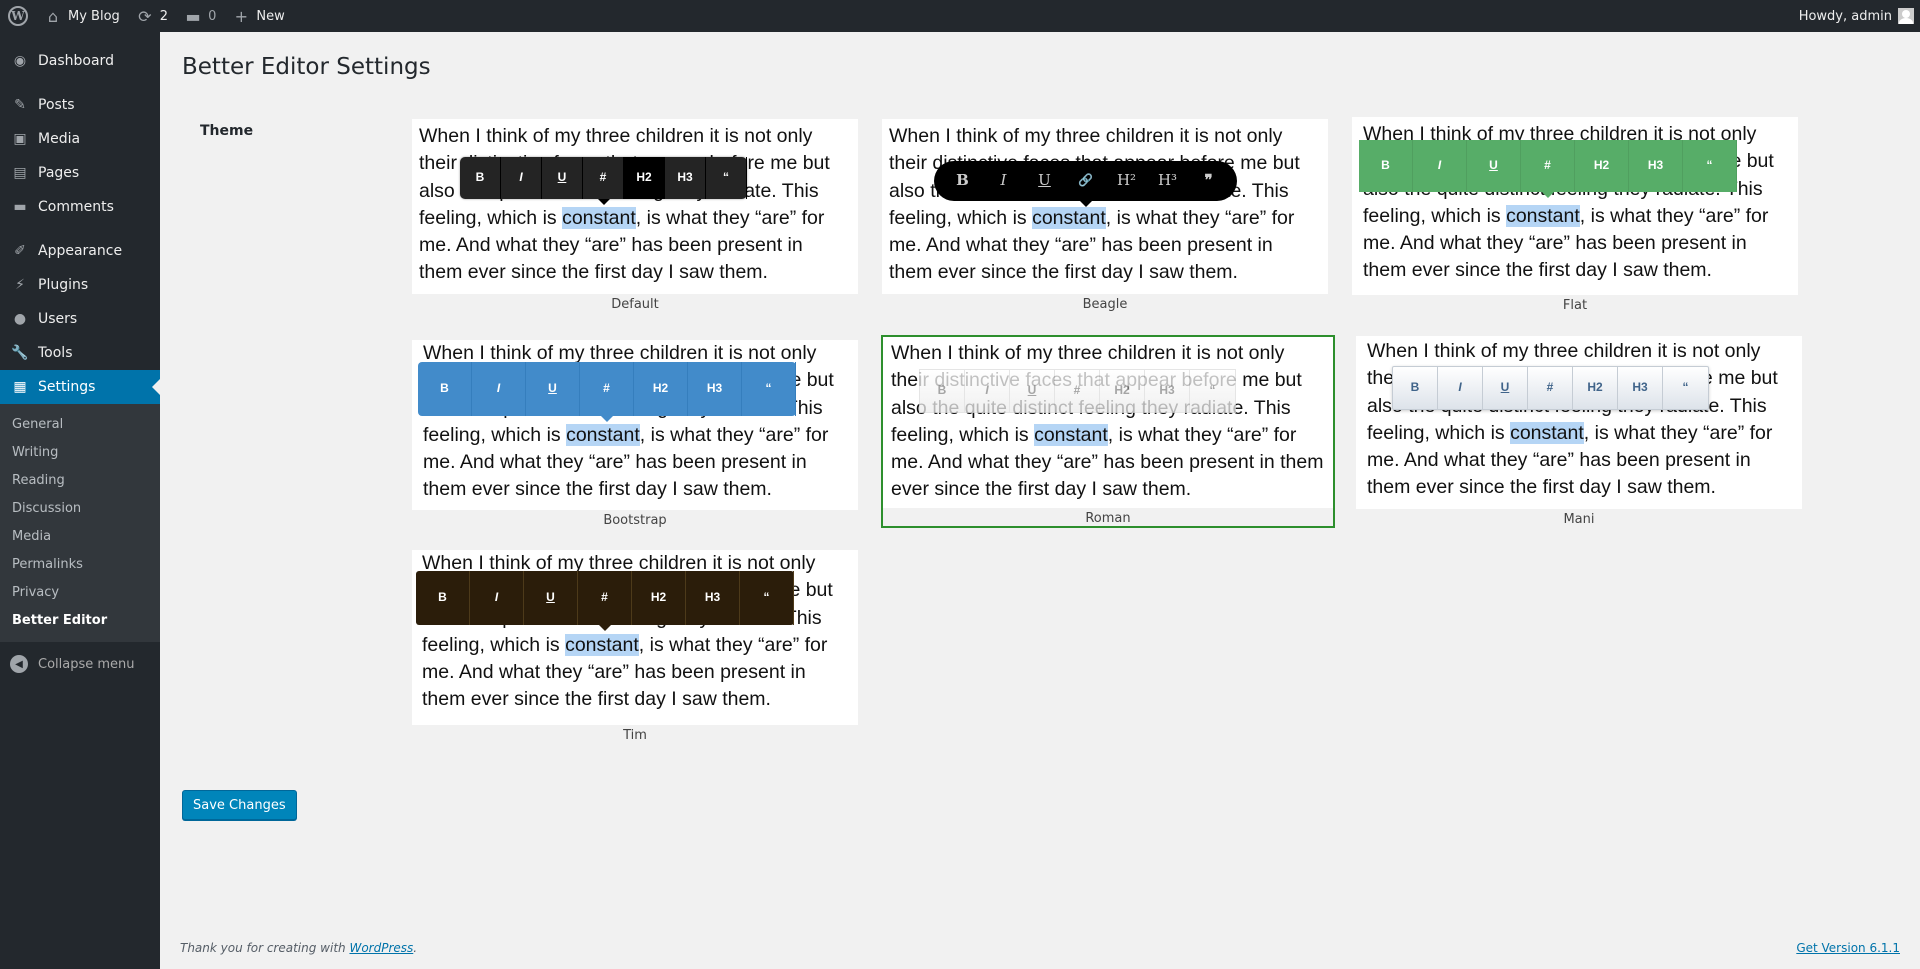 This screenshot has height=969, width=1920. I want to click on wrench-icon: 🔧, so click(20, 353).